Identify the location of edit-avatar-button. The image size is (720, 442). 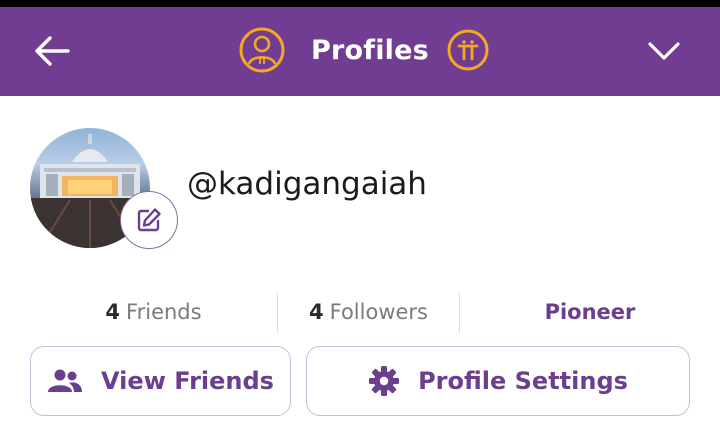
(149, 220).